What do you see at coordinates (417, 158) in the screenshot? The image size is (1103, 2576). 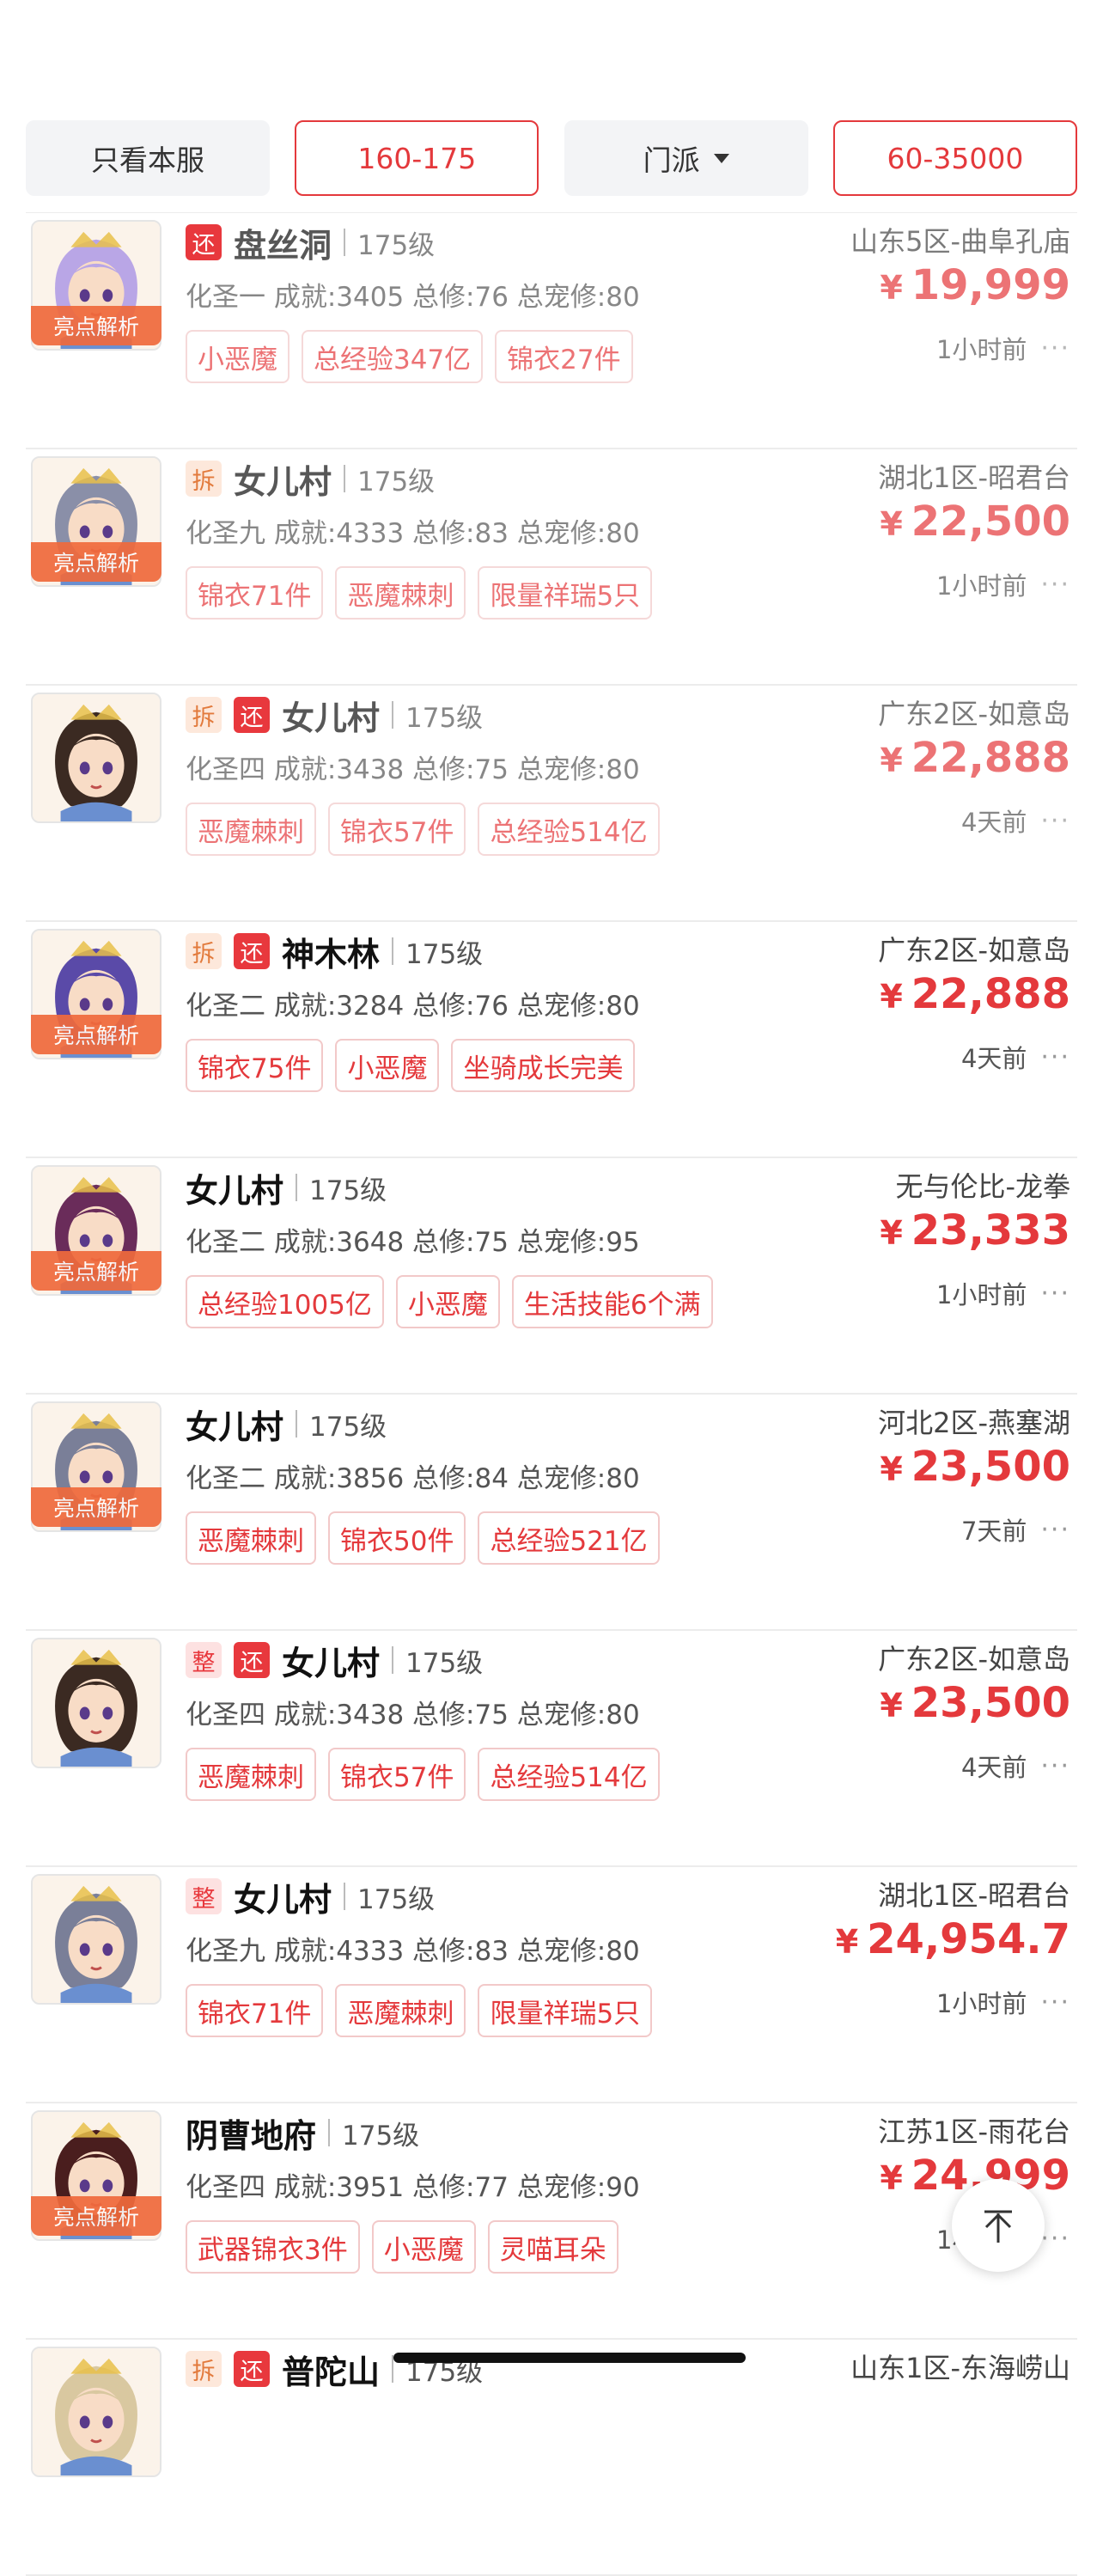 I see `filter-level-range: 160-175` at bounding box center [417, 158].